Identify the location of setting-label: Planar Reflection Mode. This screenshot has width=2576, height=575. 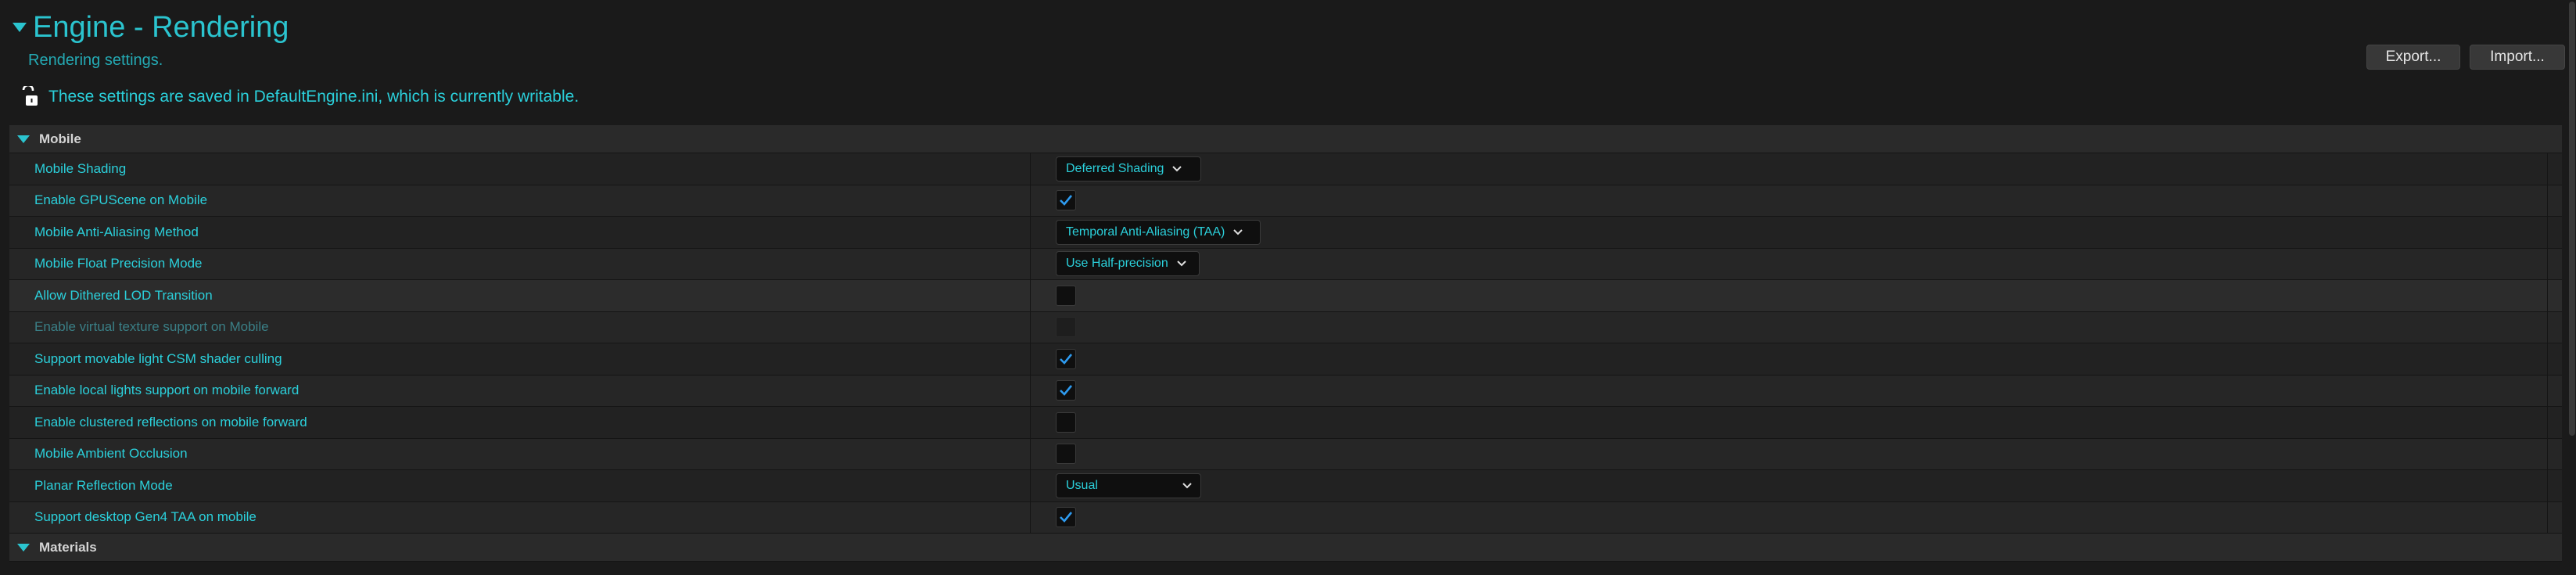
(103, 485).